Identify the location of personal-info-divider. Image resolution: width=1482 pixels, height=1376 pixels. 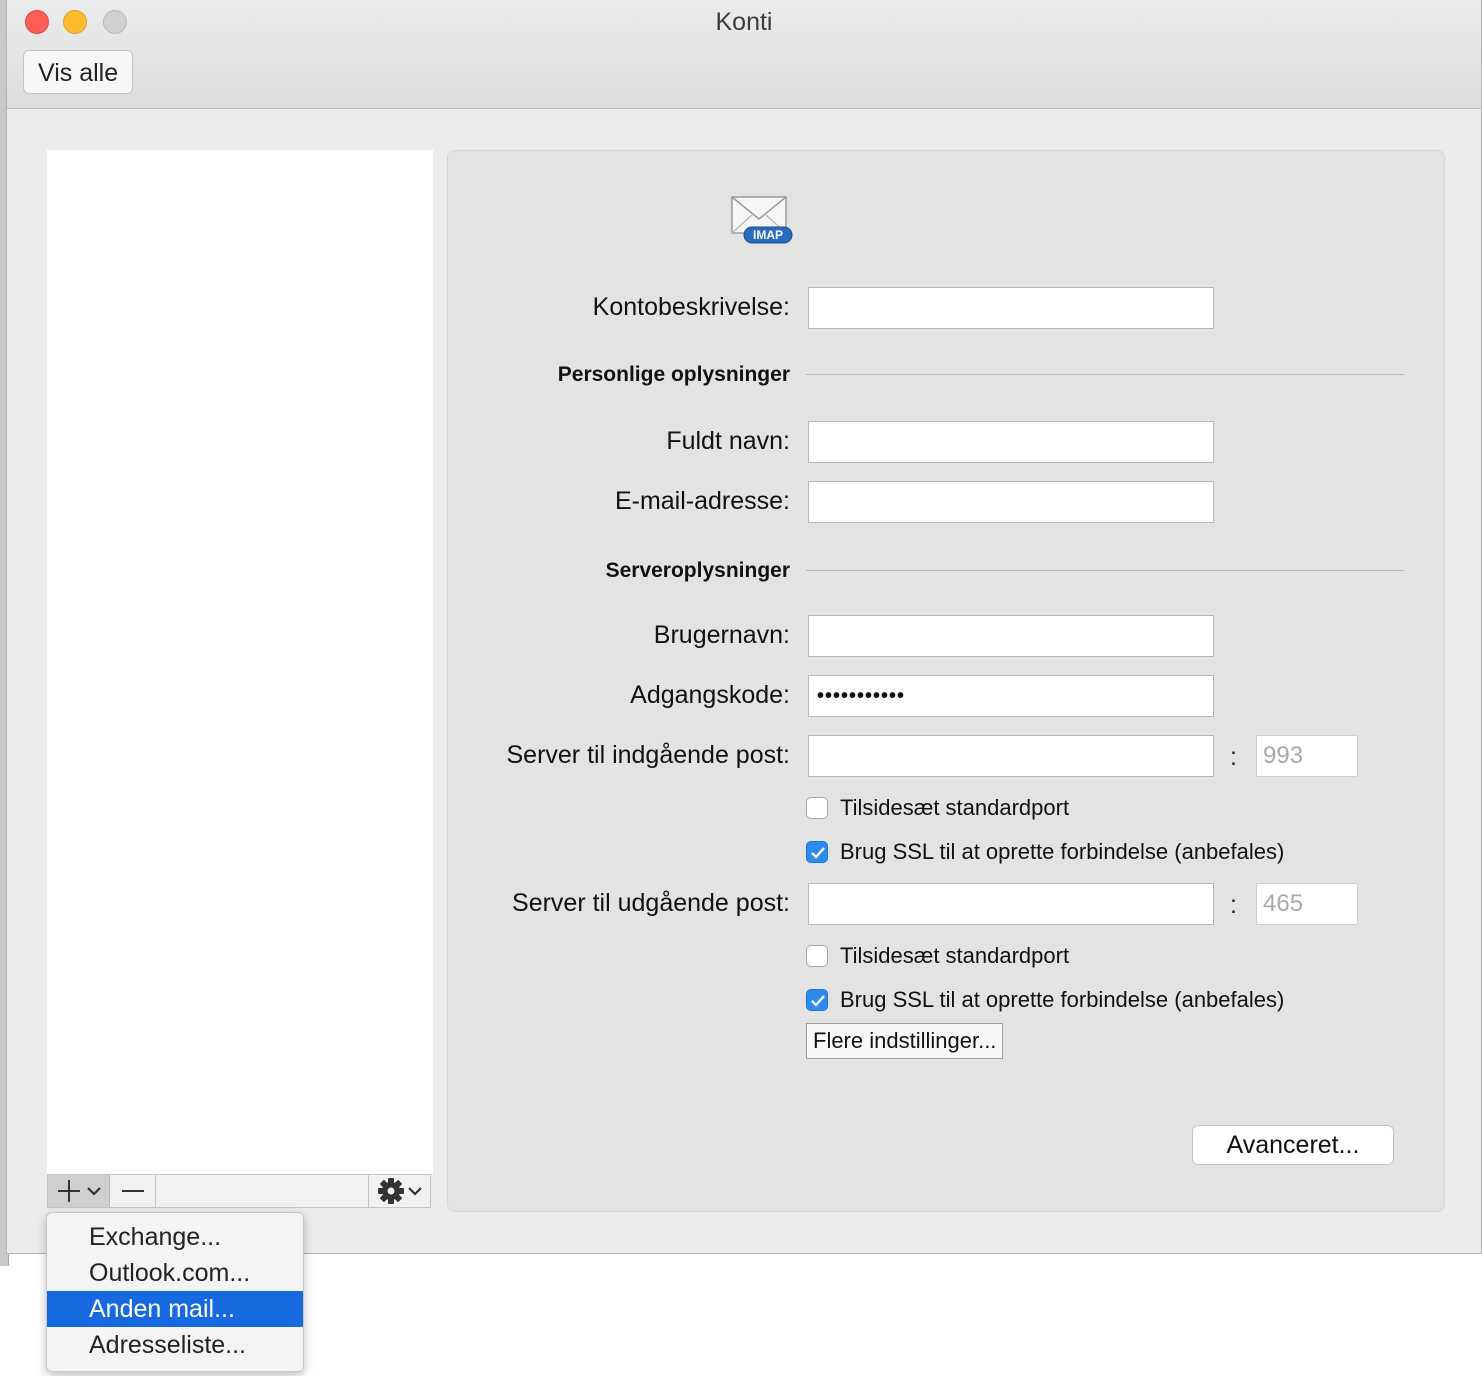
(1105, 374).